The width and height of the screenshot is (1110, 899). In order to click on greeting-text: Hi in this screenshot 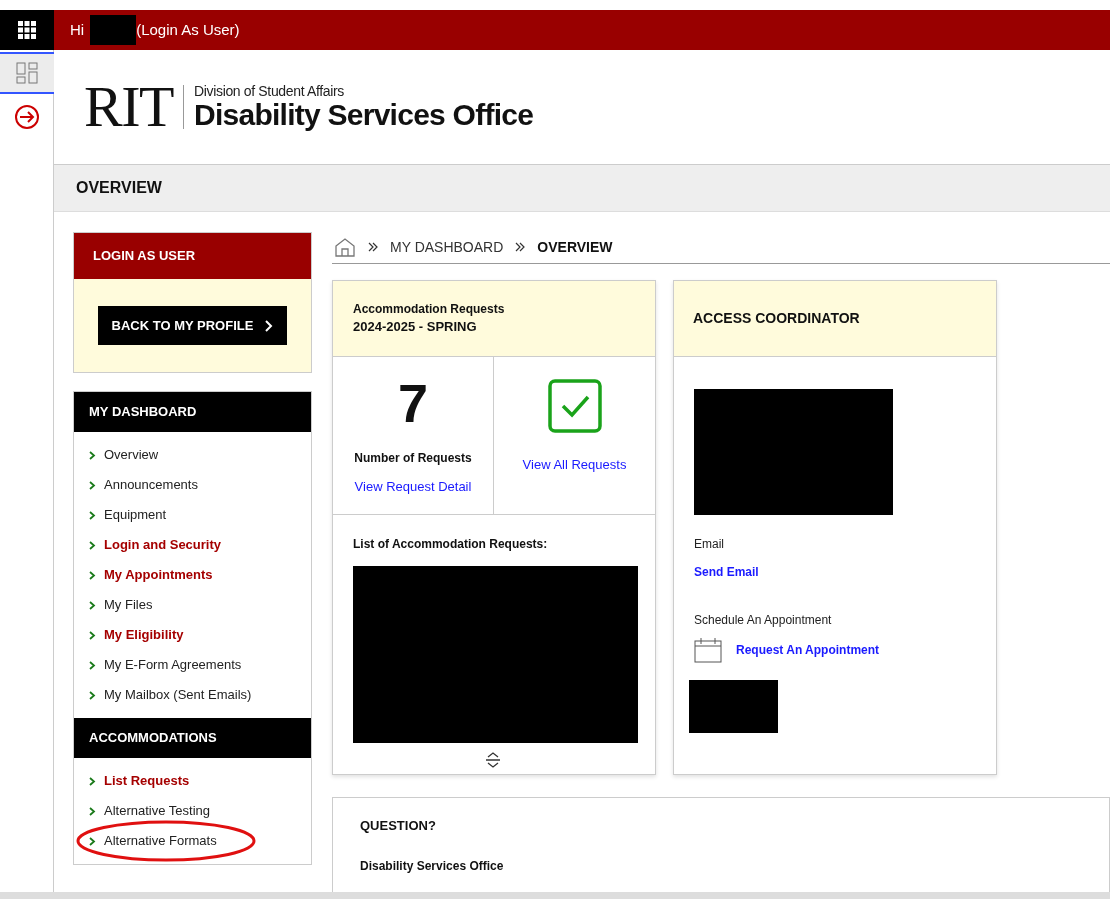, I will do `click(77, 29)`.